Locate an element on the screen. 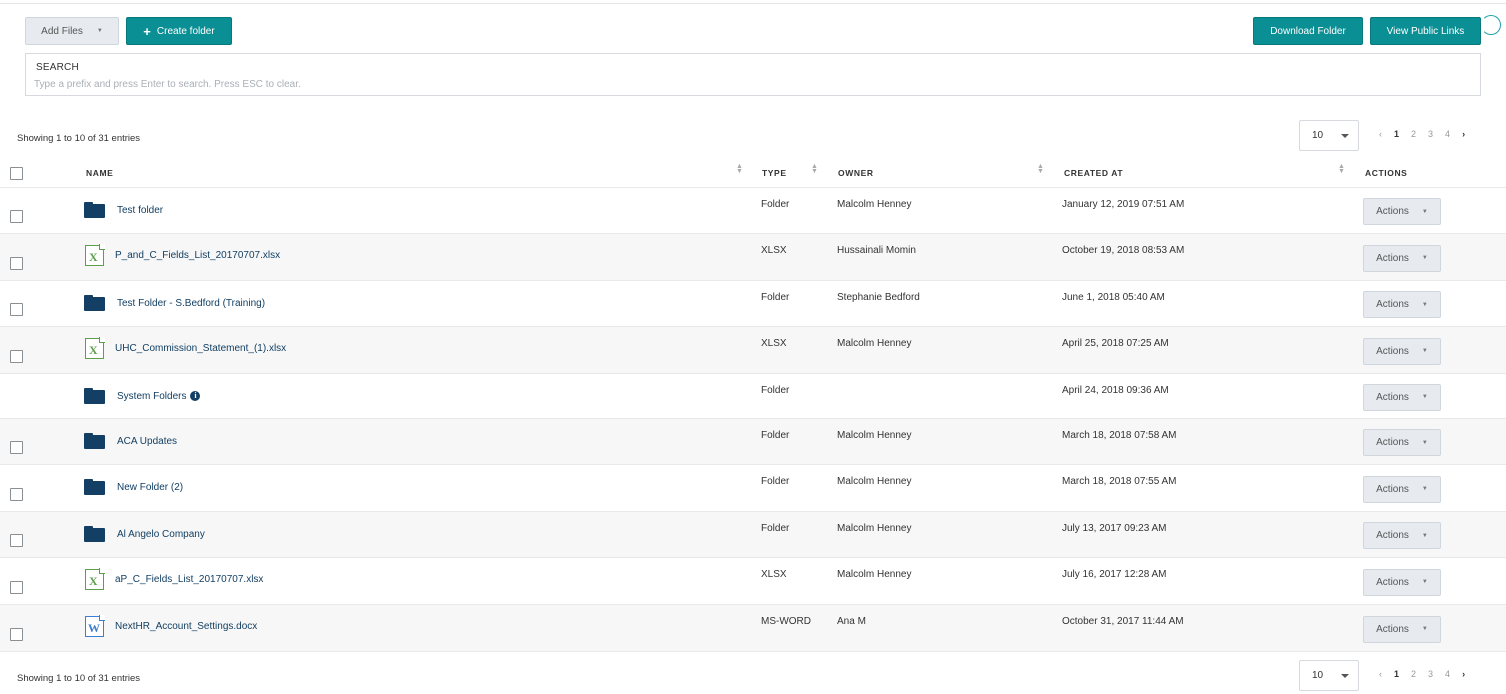 This screenshot has width=1506, height=694. page-size-value: 10 is located at coordinates (1318, 135).